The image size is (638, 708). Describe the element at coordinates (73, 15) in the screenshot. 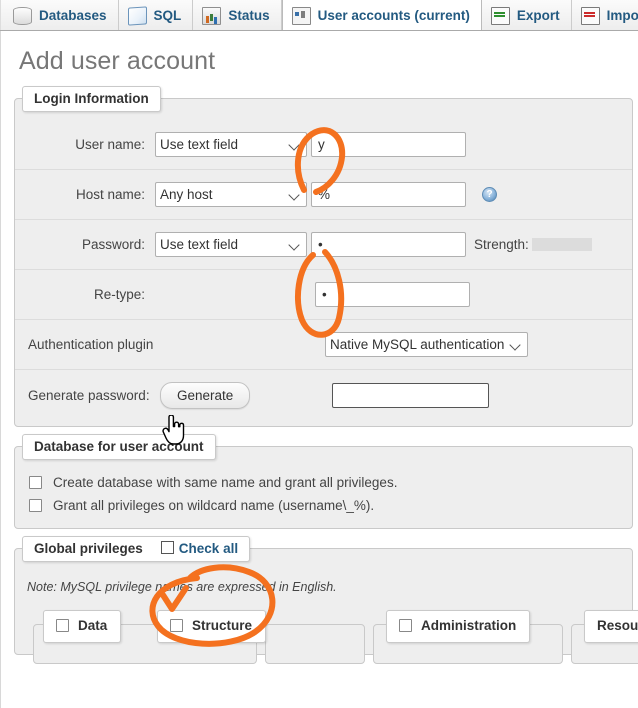

I see `tab-databases-label: Databases` at that location.